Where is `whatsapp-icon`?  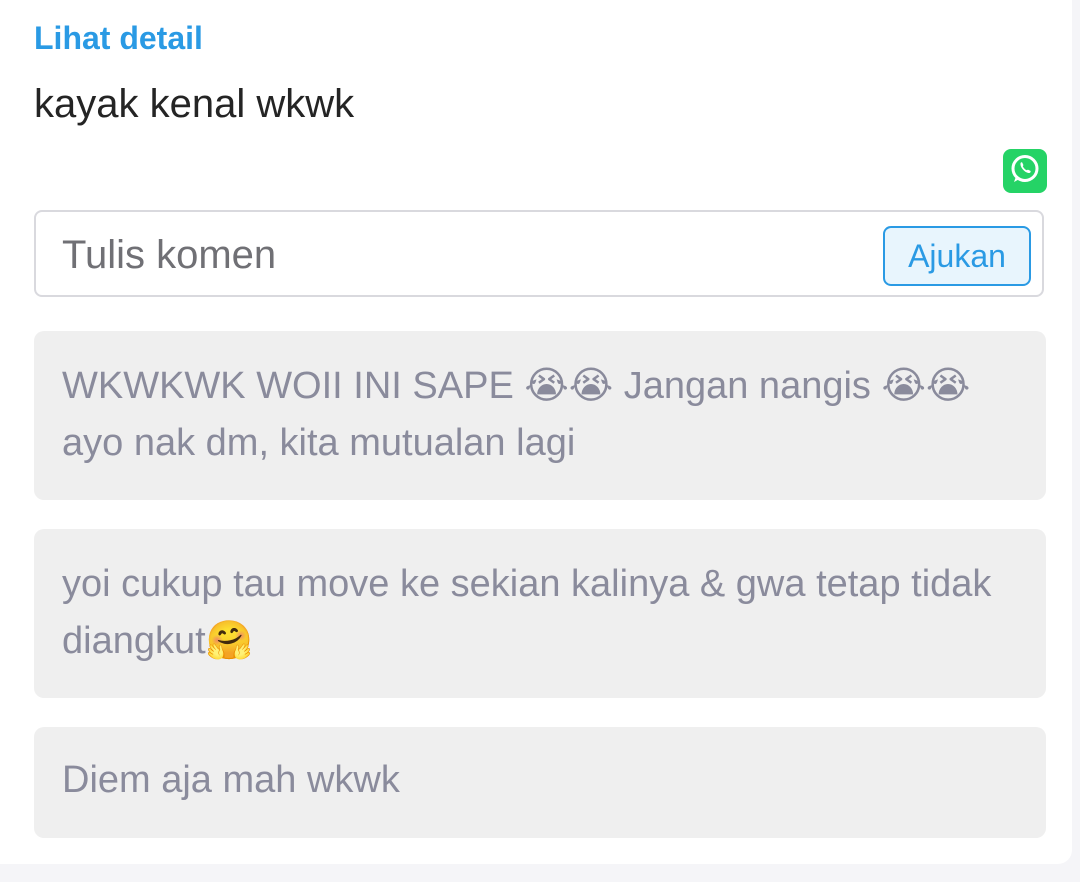
whatsapp-icon is located at coordinates (1025, 171).